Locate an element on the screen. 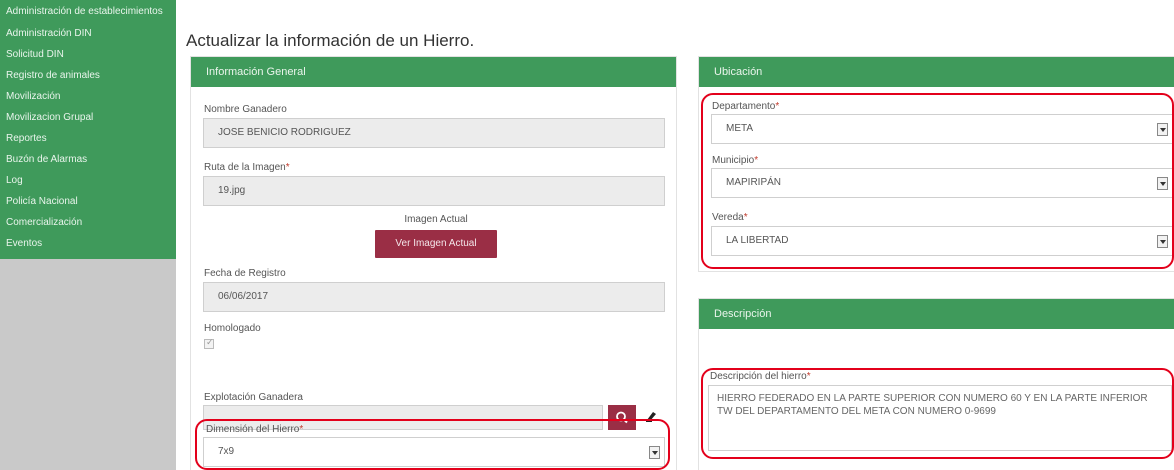  municipality-label: Municipio* is located at coordinates (735, 160).